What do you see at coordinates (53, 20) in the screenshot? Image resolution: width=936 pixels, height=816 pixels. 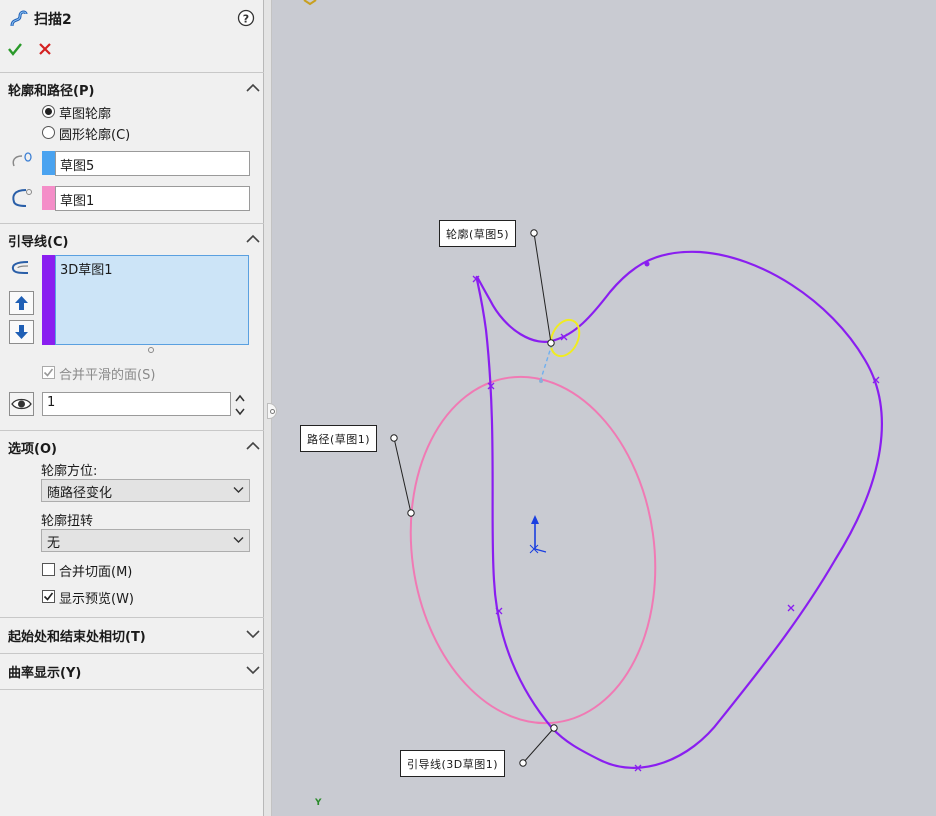 I see `feature-title: 扫描2` at bounding box center [53, 20].